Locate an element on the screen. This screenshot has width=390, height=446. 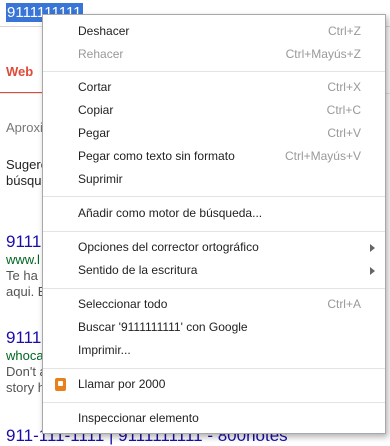
menu-item-copy: Copiar Ctrl+C is located at coordinates (214, 111).